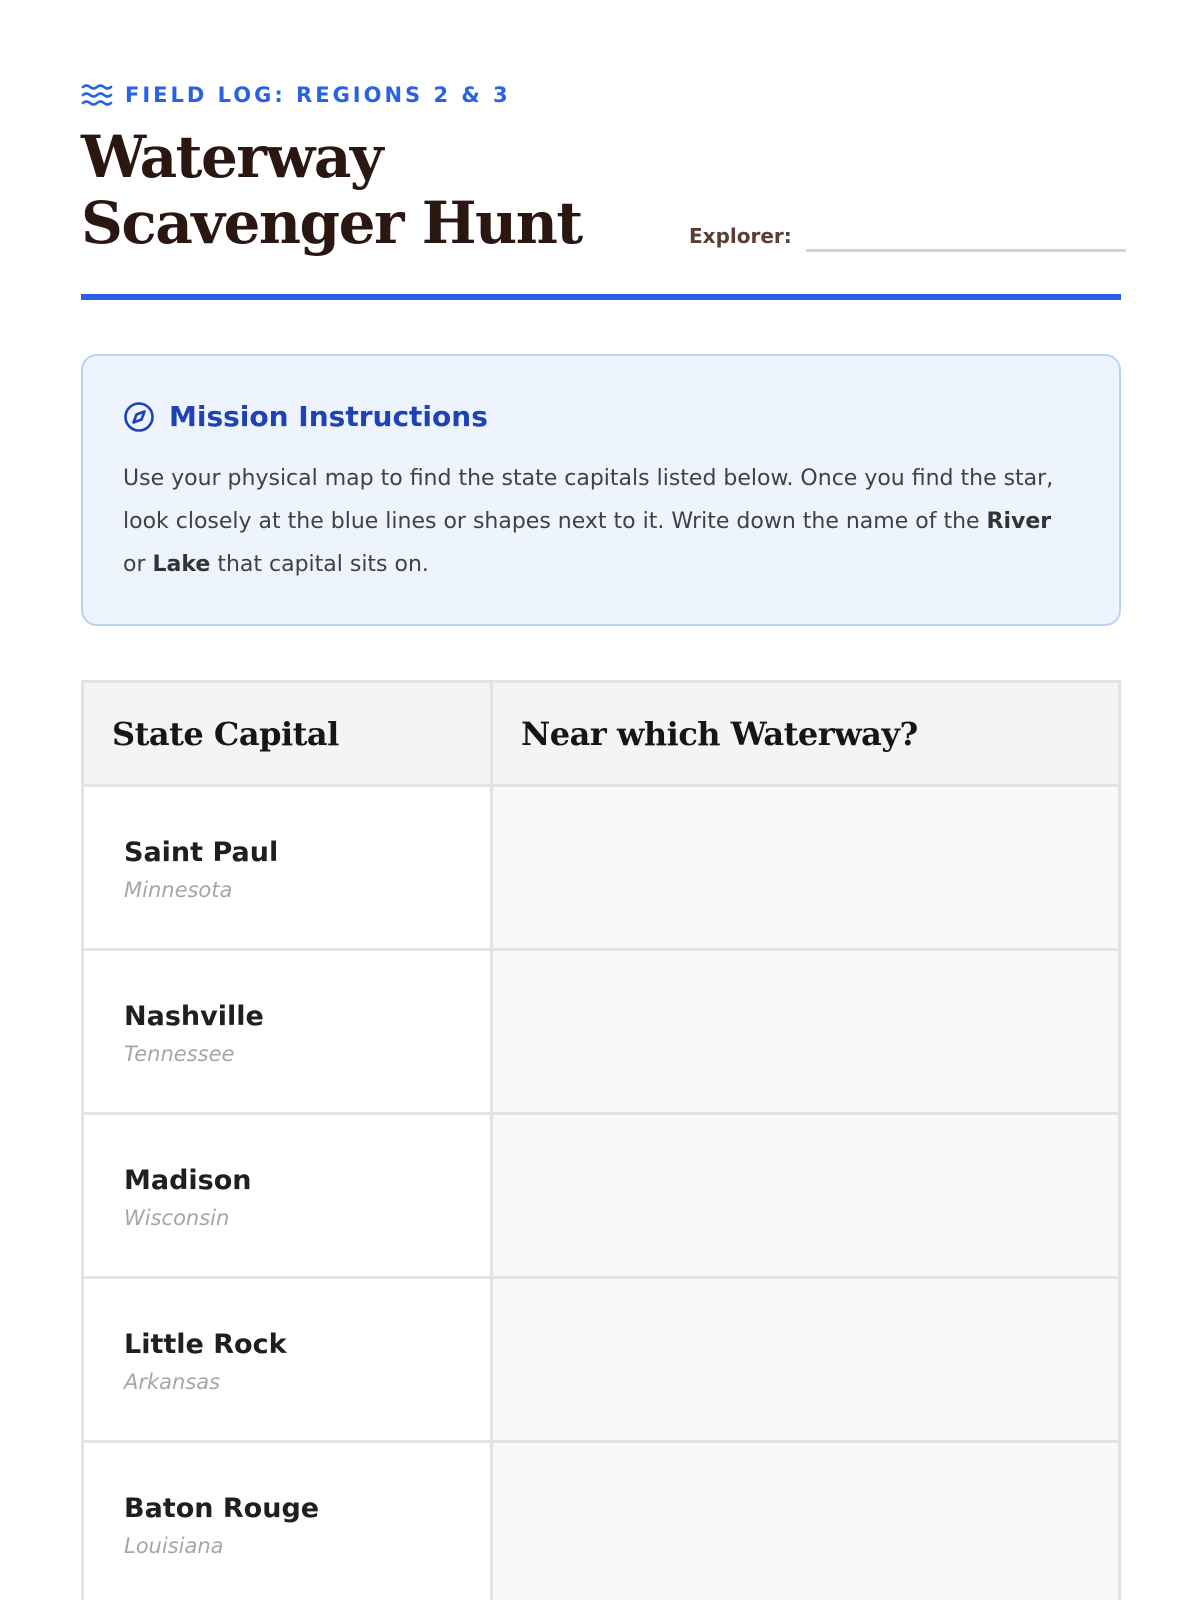 This screenshot has height=1600, width=1200. I want to click on capital-name: Baton Rouge, so click(222, 1508).